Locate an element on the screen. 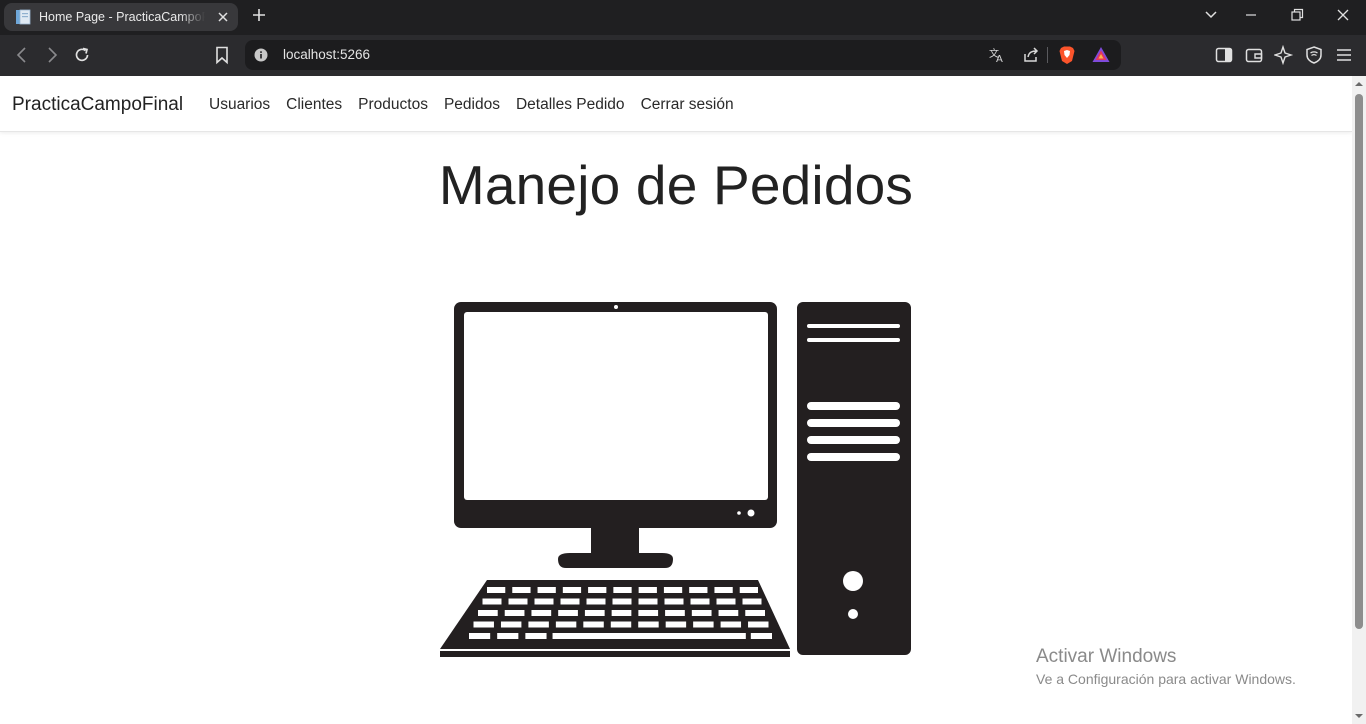 The width and height of the screenshot is (1366, 724). watermark-subtitle: Ve a Configuración para activar Windows. is located at coordinates (1166, 679).